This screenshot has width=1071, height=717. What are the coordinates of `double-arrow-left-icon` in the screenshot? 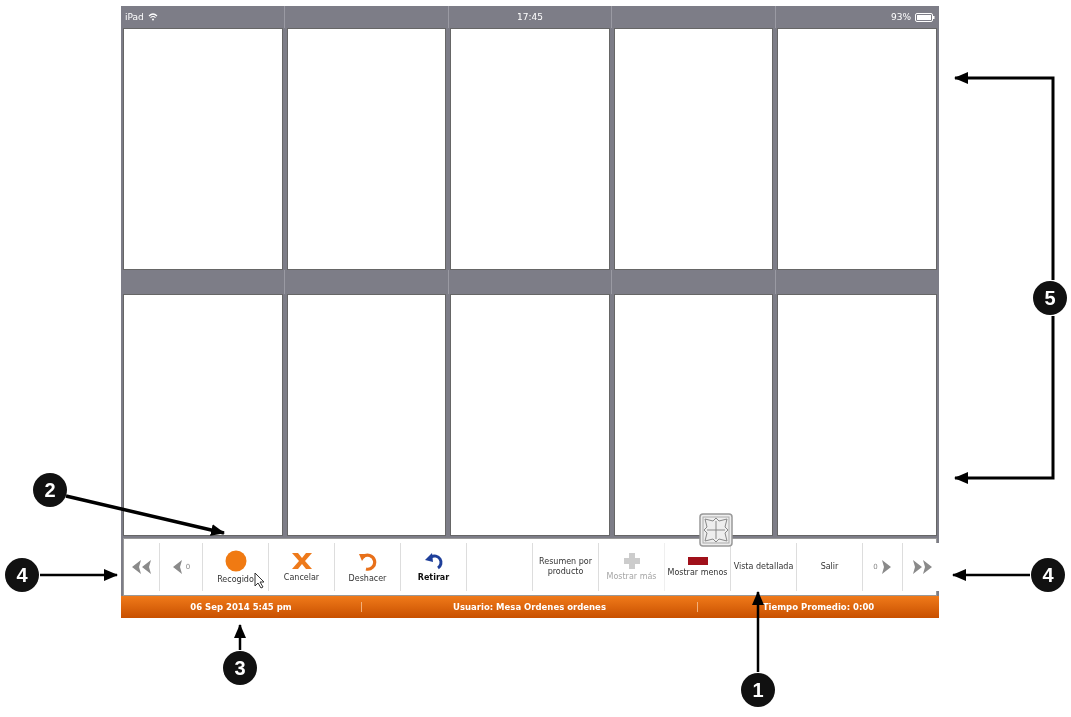 It's located at (141, 567).